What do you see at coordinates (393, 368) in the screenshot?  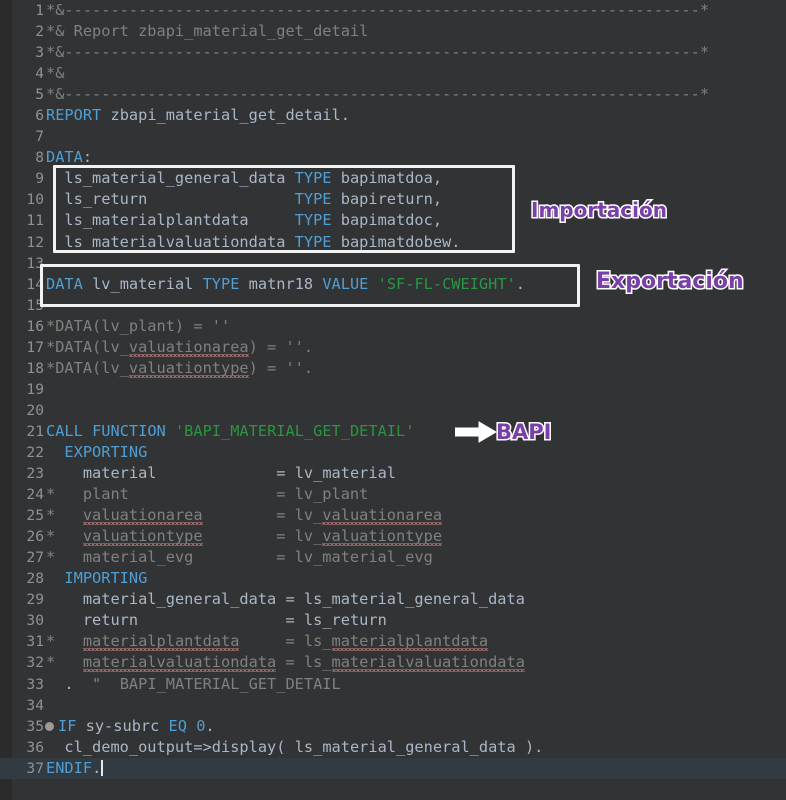 I see `code-line: 18 *DATA(lv_valuationtype) = ''.` at bounding box center [393, 368].